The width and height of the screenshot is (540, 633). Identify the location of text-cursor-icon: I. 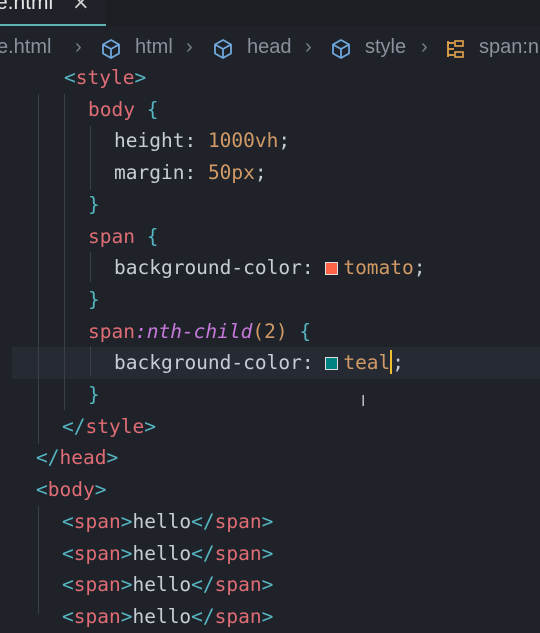
(363, 401).